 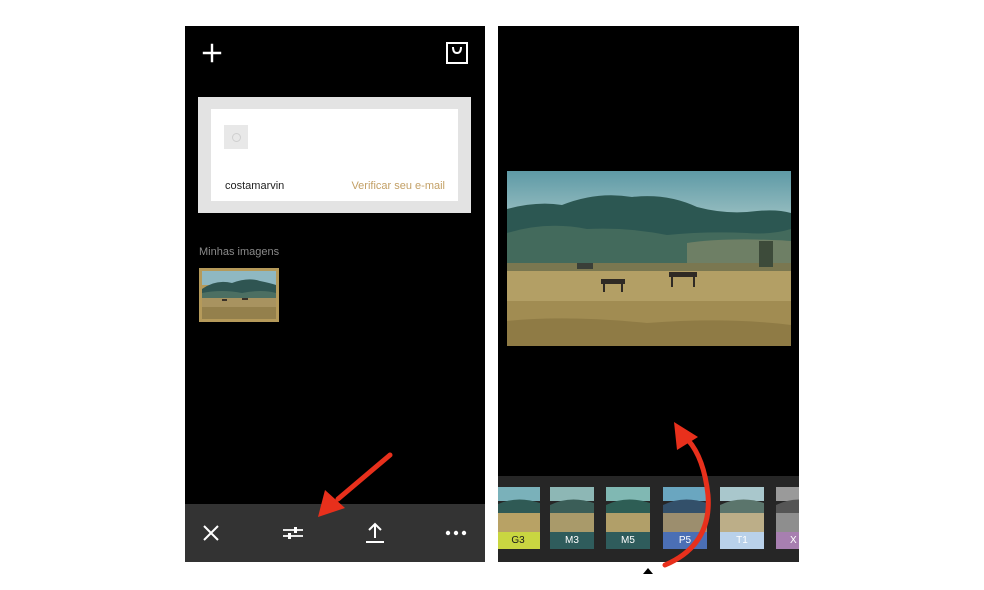 I want to click on thumbnail-photo, so click(x=239, y=295).